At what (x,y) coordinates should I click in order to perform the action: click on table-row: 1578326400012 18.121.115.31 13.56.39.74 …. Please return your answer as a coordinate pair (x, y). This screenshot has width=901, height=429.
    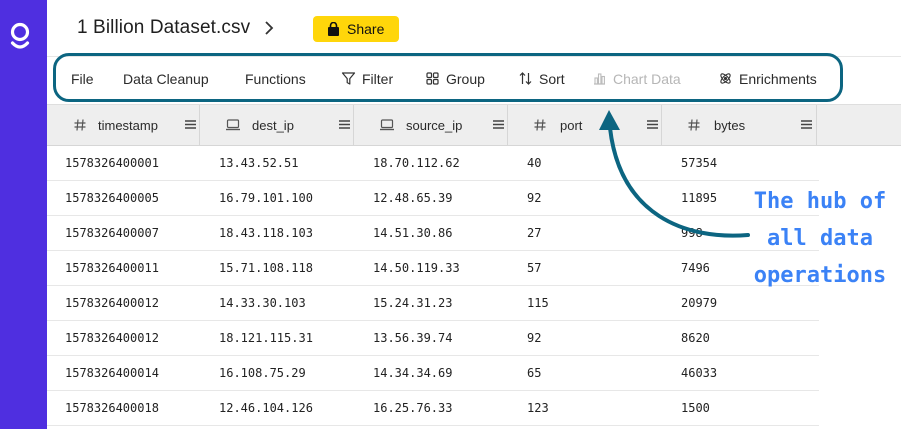
    Looking at the image, I should click on (433, 338).